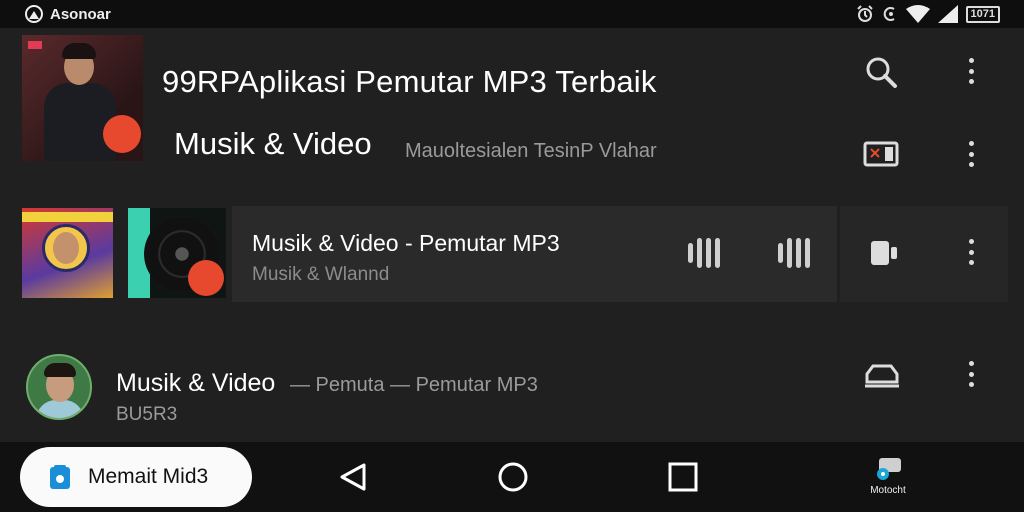  What do you see at coordinates (60, 409) in the screenshot?
I see `avatar-body` at bounding box center [60, 409].